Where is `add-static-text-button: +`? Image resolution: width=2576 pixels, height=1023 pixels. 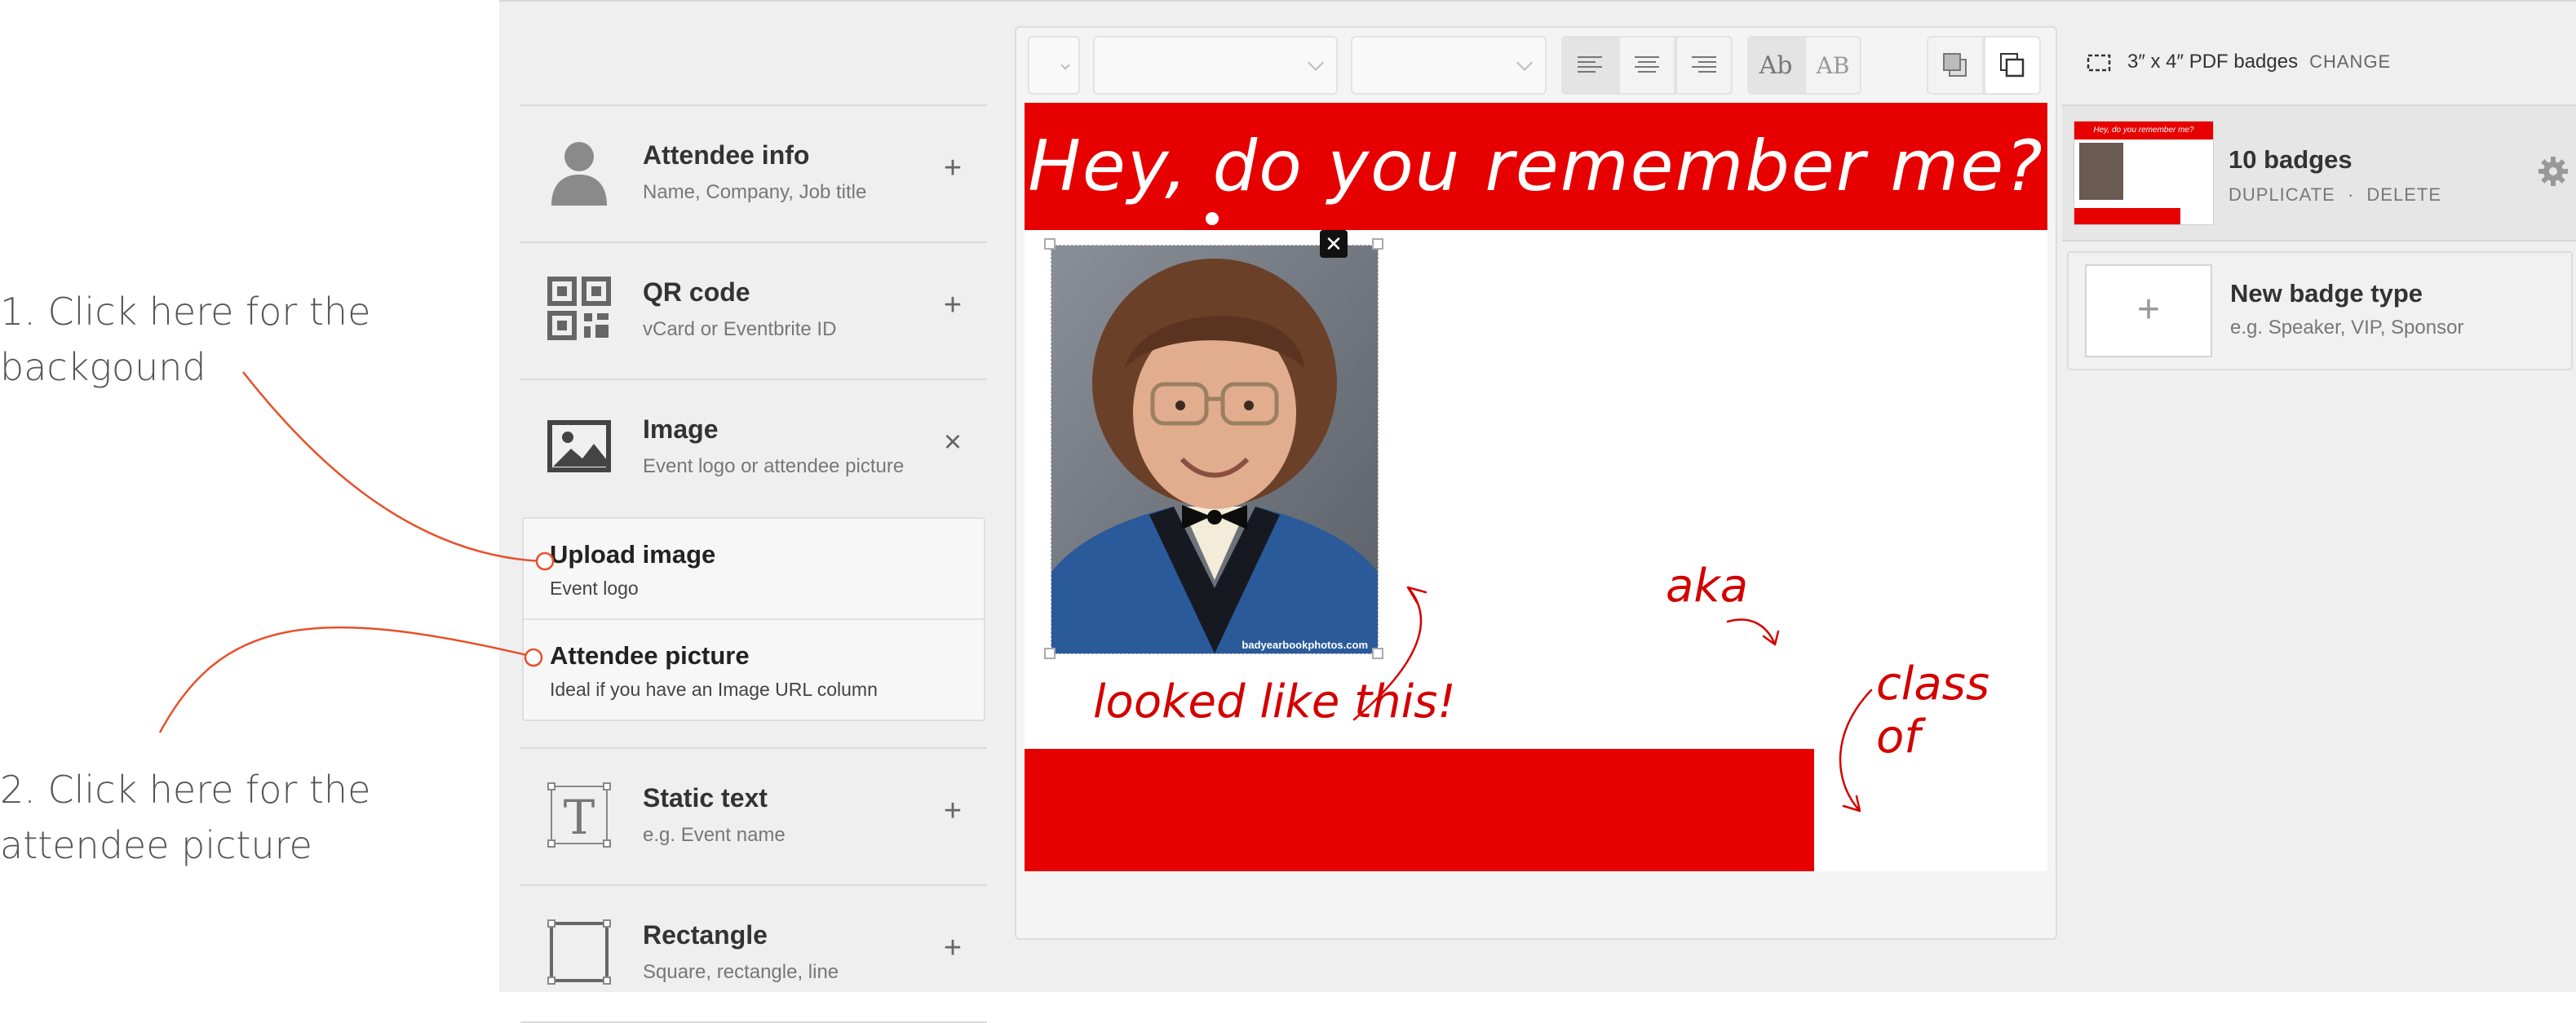 add-static-text-button: + is located at coordinates (952, 811).